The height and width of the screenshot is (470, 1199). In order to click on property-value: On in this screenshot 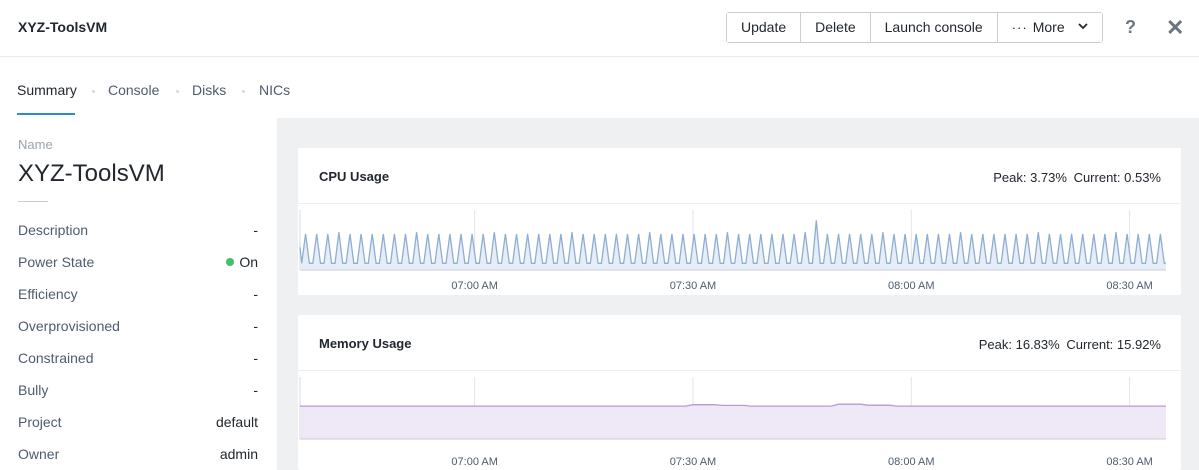, I will do `click(248, 262)`.